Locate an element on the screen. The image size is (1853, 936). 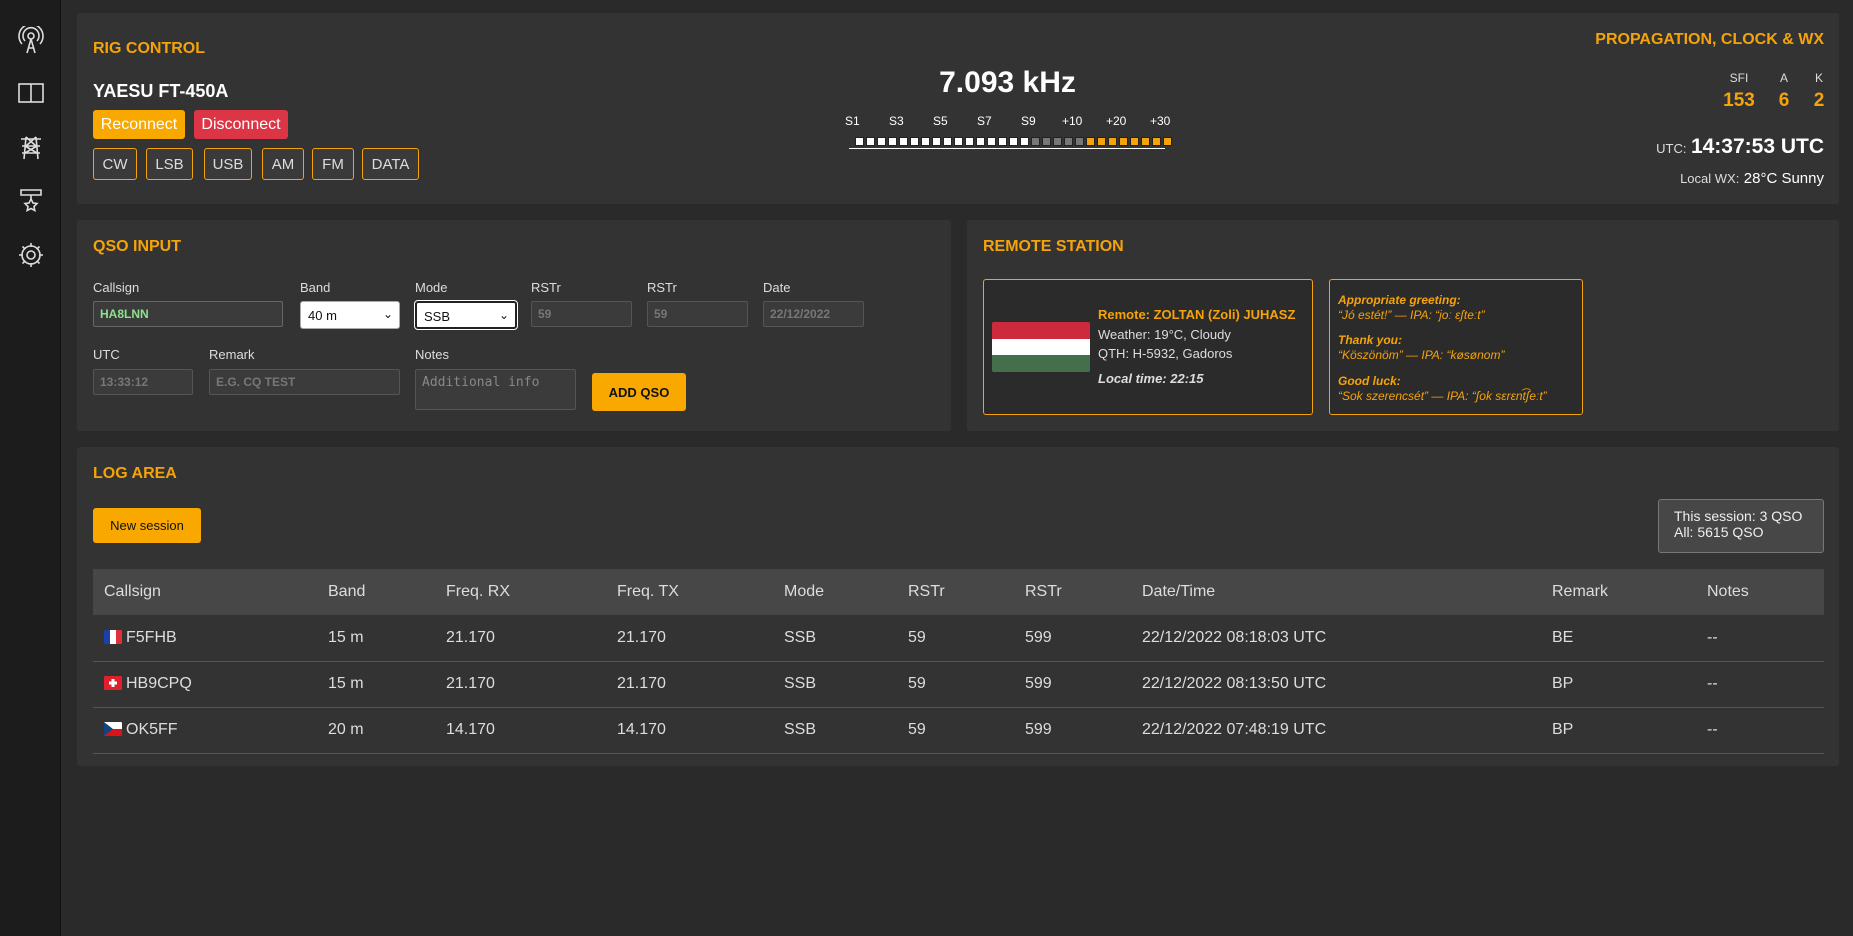
antenna-icon is located at coordinates (31, 40).